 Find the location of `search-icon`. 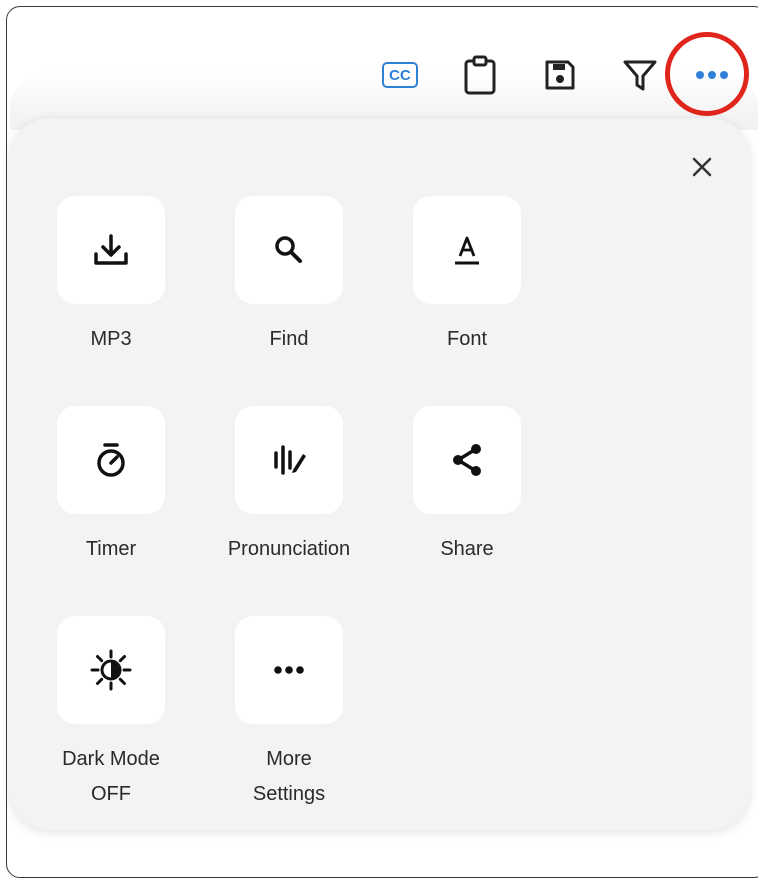

search-icon is located at coordinates (288, 249).